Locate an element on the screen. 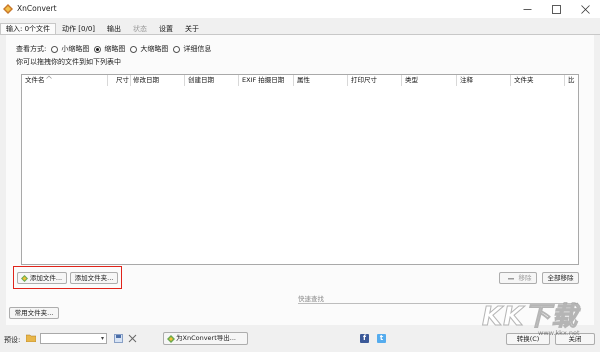 This screenshot has width=600, height=352. remove-all-label: 全部移除 is located at coordinates (560, 278).